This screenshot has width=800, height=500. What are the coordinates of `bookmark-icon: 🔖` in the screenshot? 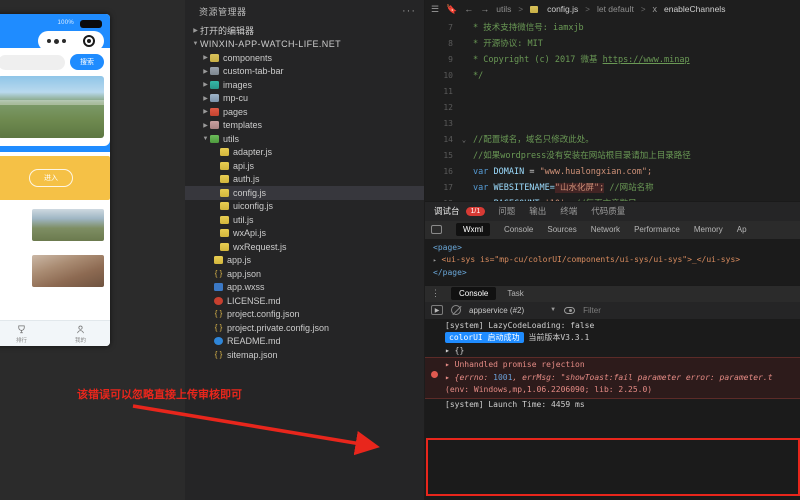 It's located at (451, 9).